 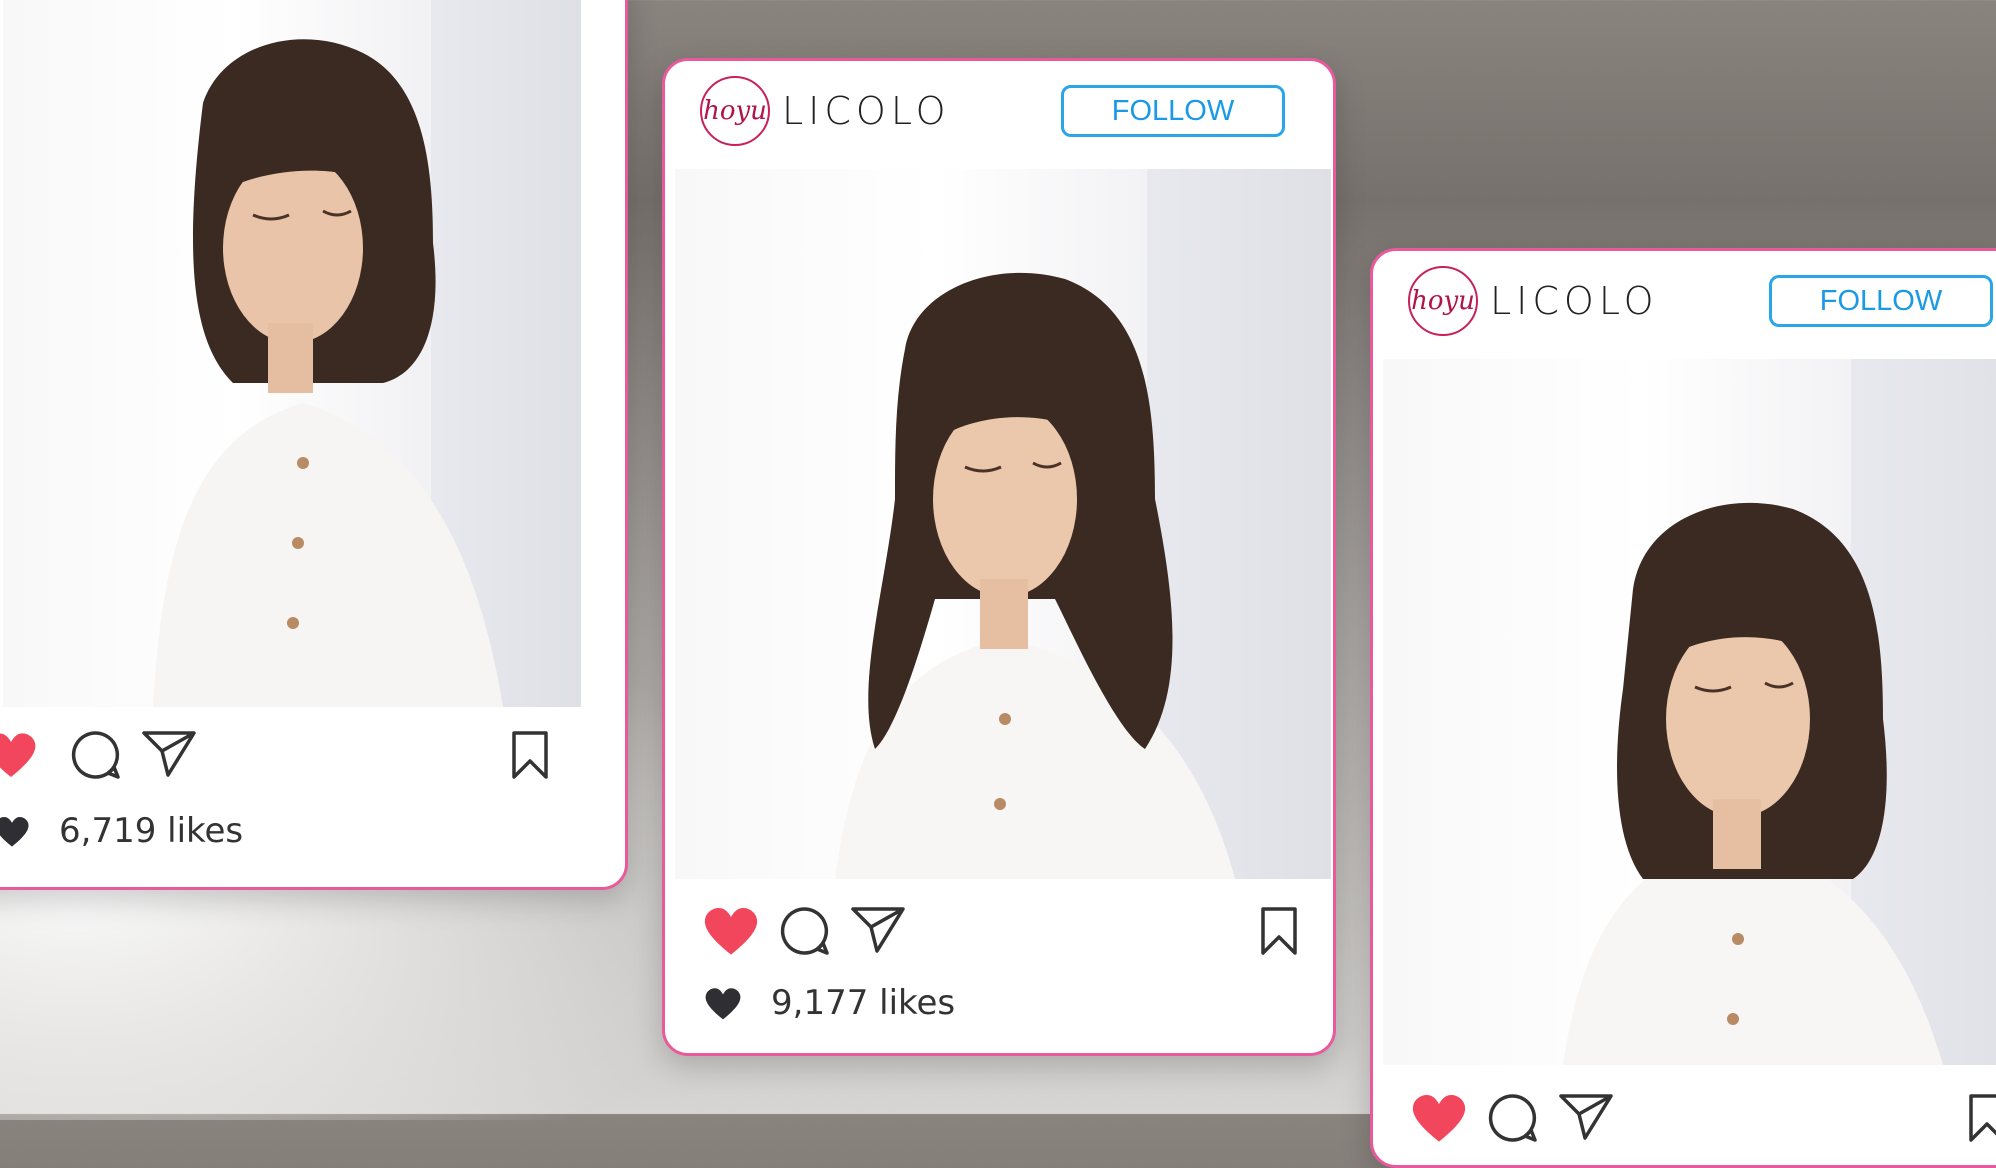 I want to click on likes-count: 9,177 likes, so click(x=863, y=1003).